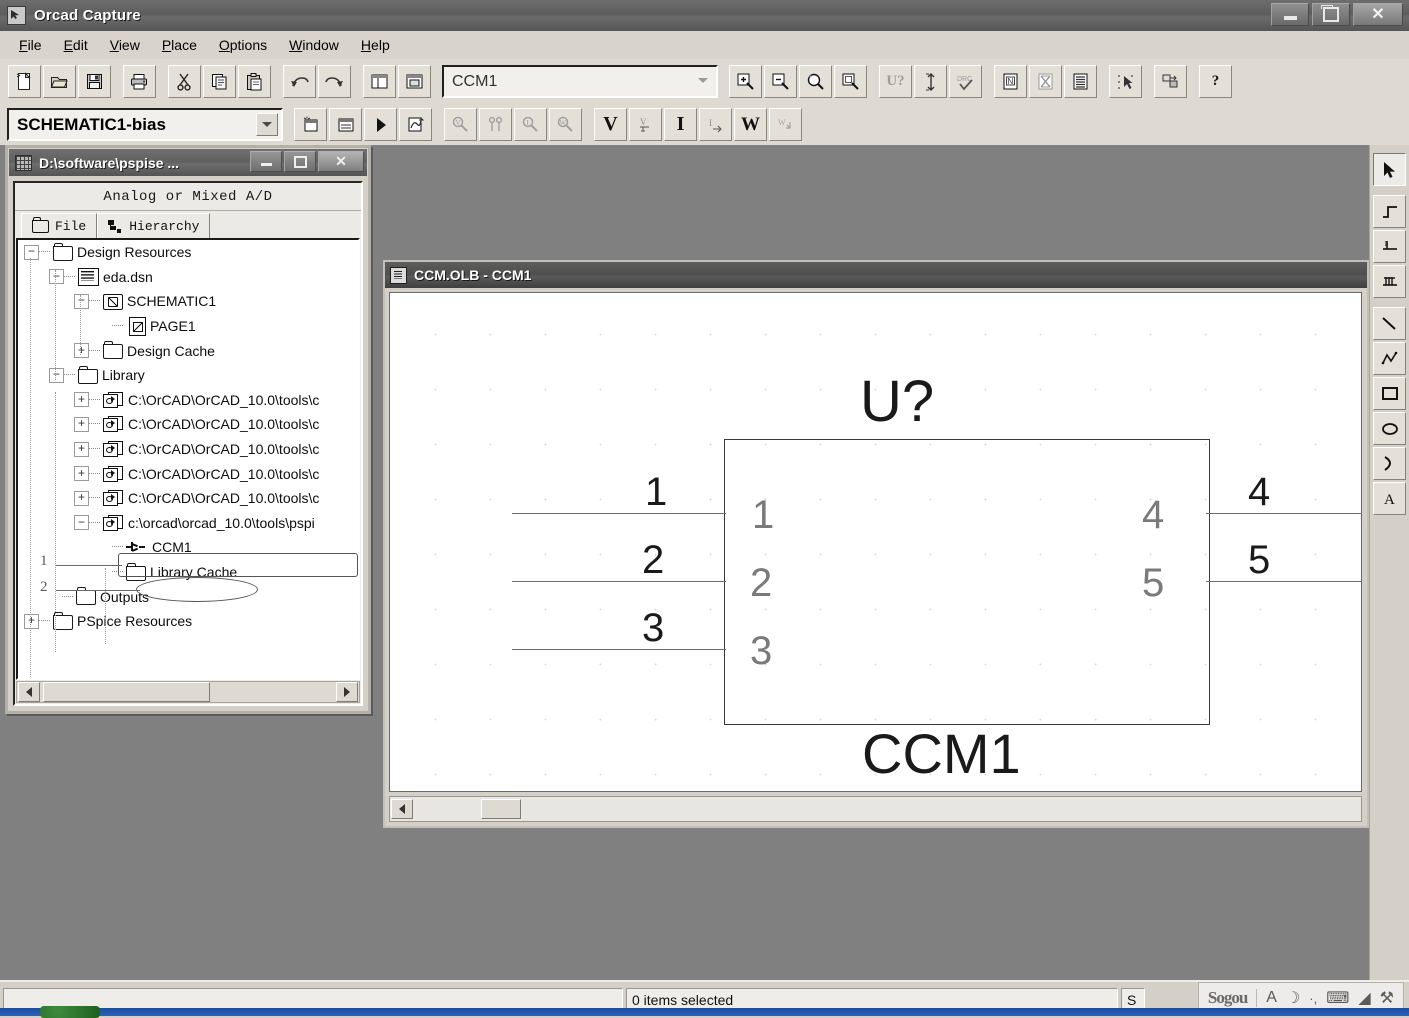  What do you see at coordinates (703, 80) in the screenshot?
I see `part-name-dropdown-arrow` at bounding box center [703, 80].